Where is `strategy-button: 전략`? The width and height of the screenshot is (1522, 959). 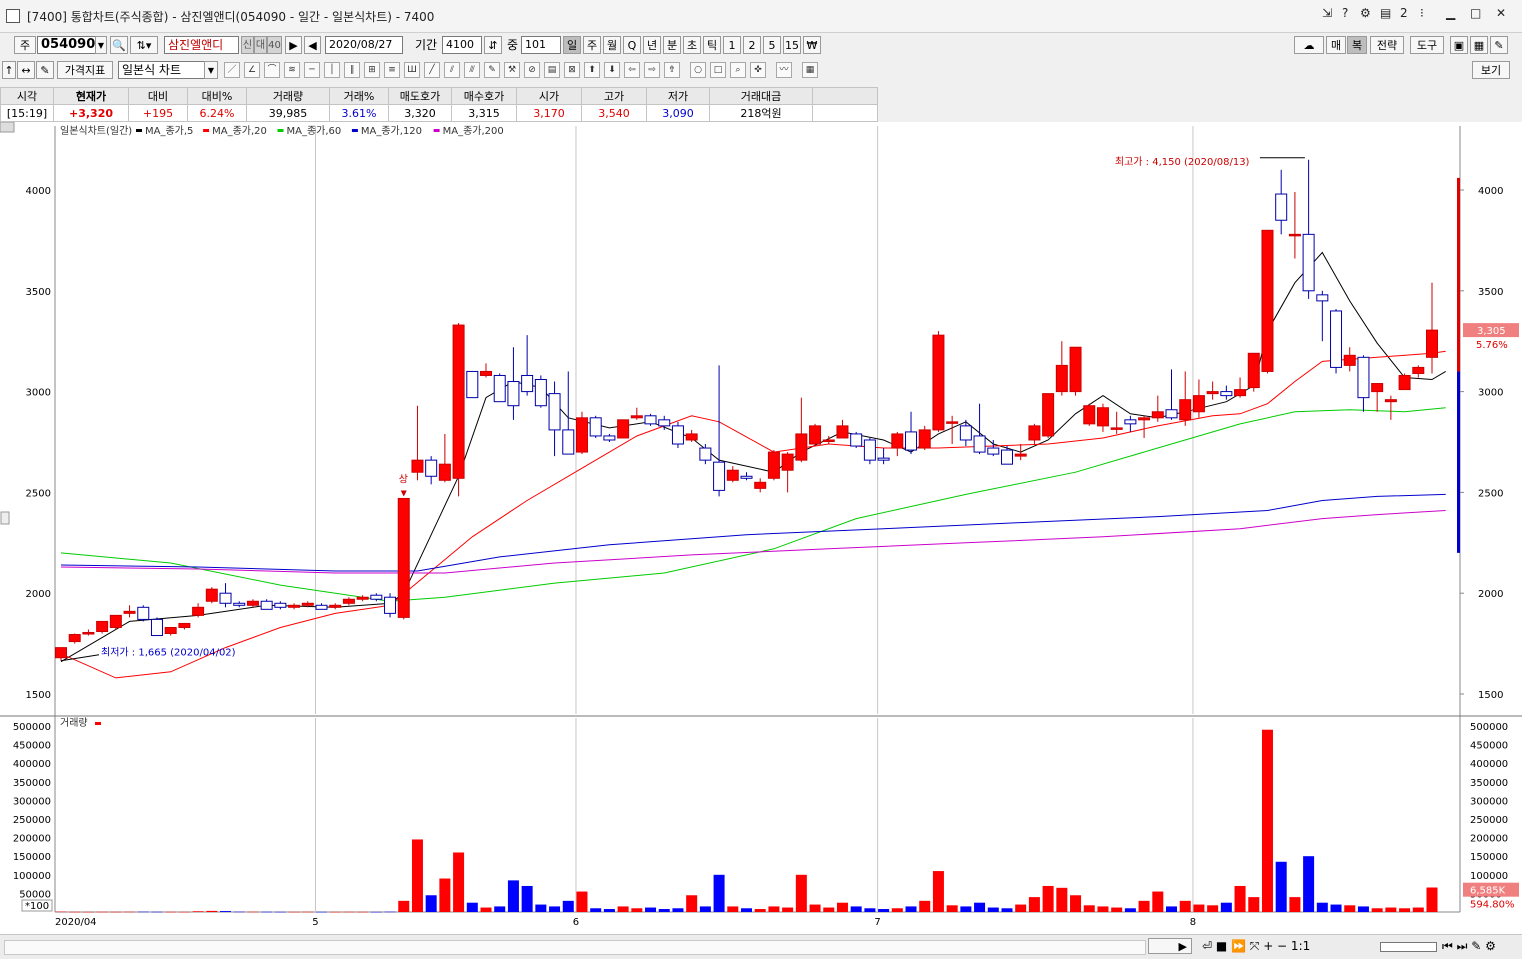 strategy-button: 전략 is located at coordinates (1387, 45).